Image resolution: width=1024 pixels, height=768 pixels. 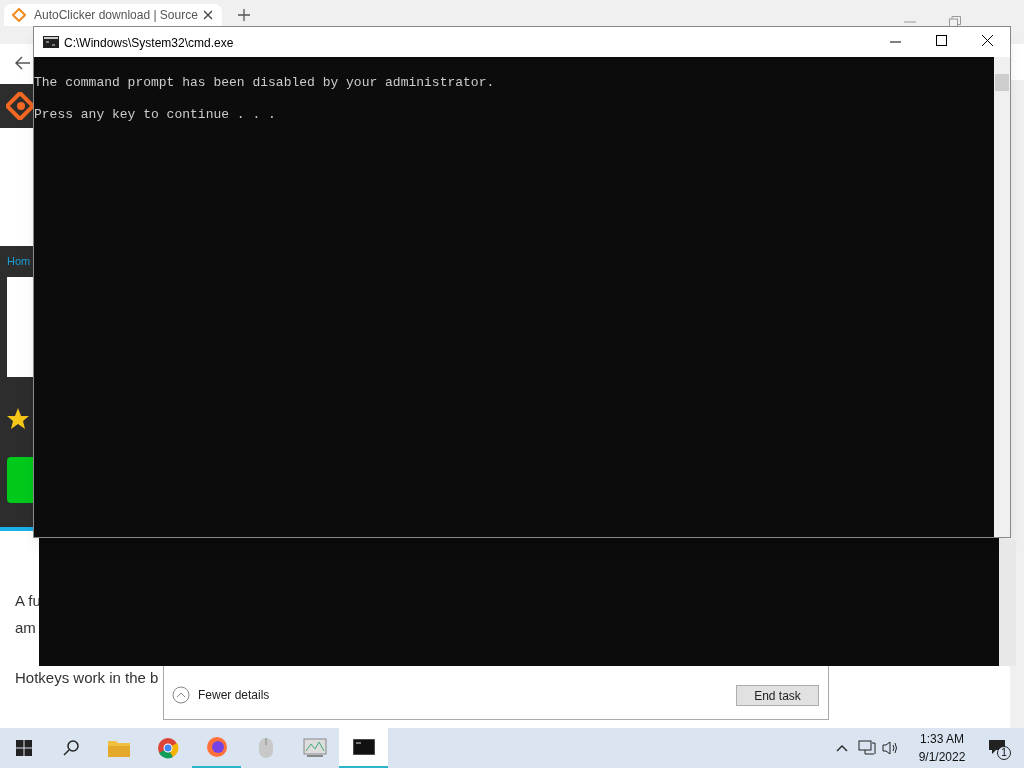 I want to click on paragraph-text: am, so click(x=25, y=628).